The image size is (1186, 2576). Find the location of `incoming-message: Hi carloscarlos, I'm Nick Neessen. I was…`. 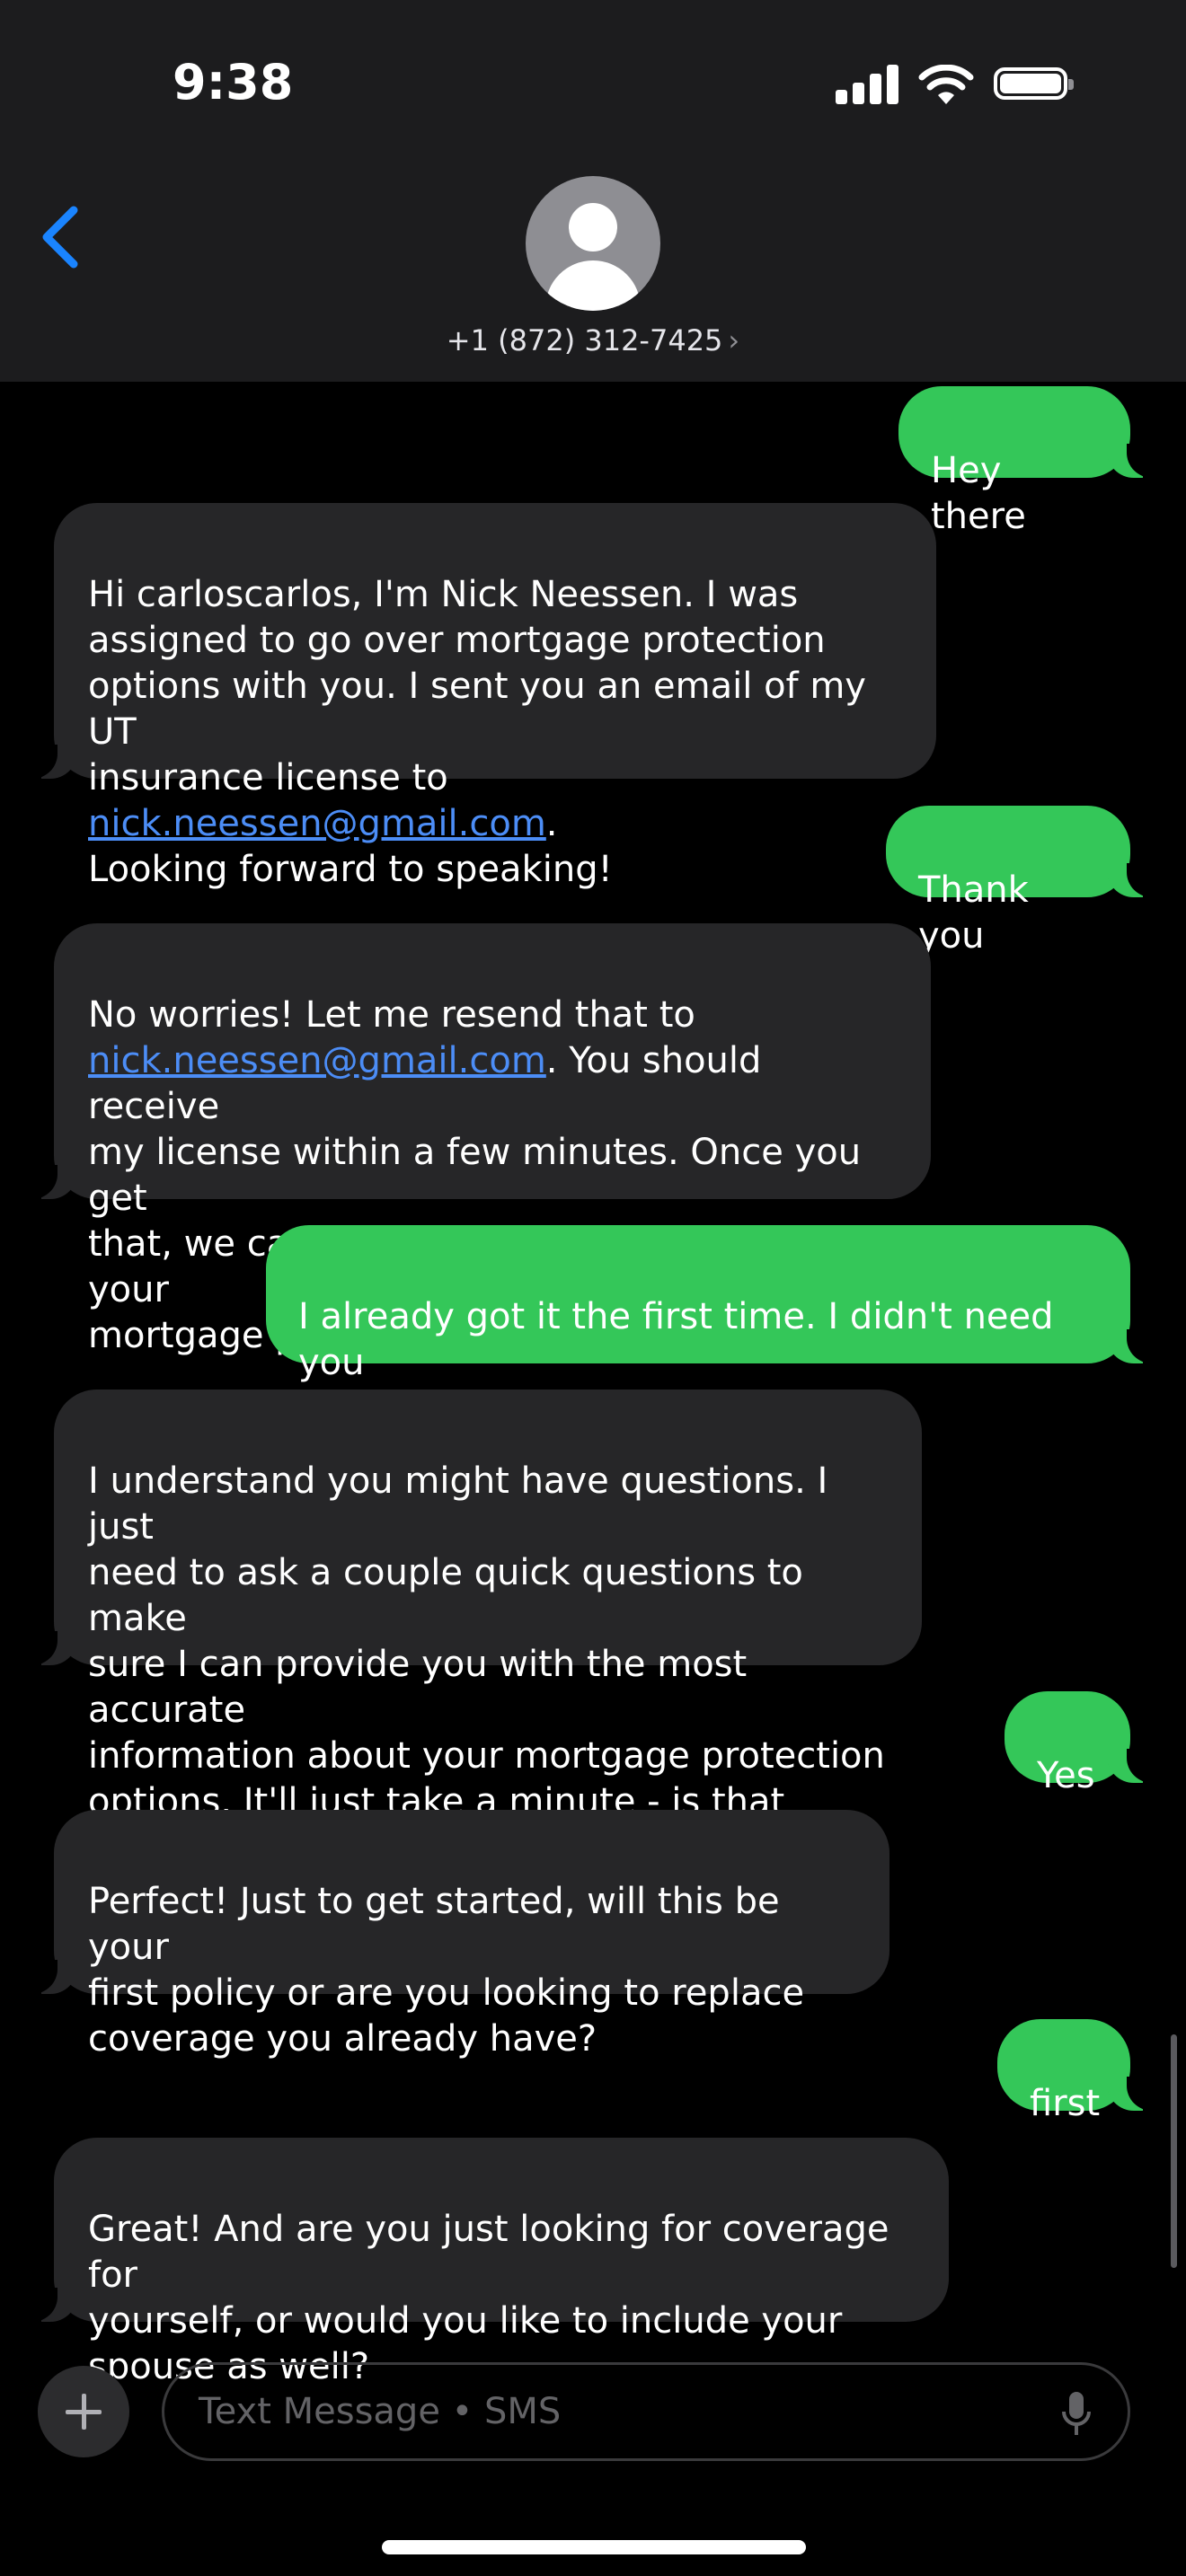

incoming-message: Hi carloscarlos, I'm Nick Neessen. I was… is located at coordinates (480, 696).